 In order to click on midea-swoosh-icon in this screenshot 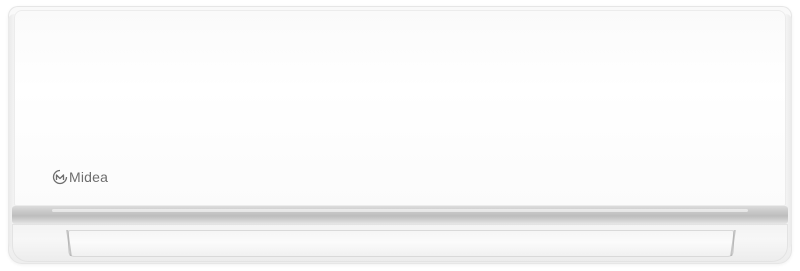, I will do `click(60, 177)`.